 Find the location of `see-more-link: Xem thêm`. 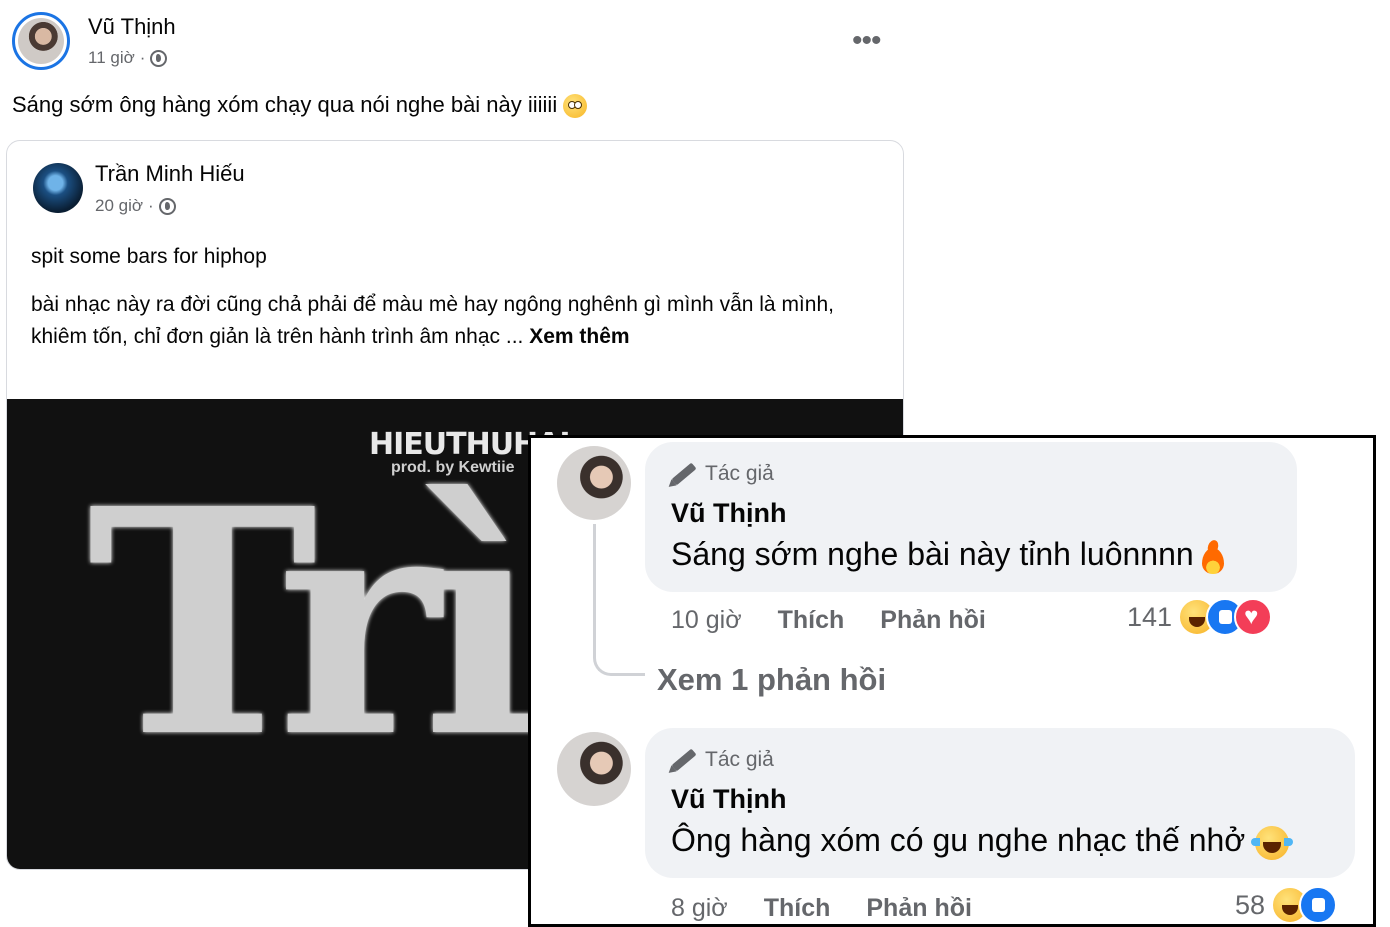

see-more-link: Xem thêm is located at coordinates (579, 336).